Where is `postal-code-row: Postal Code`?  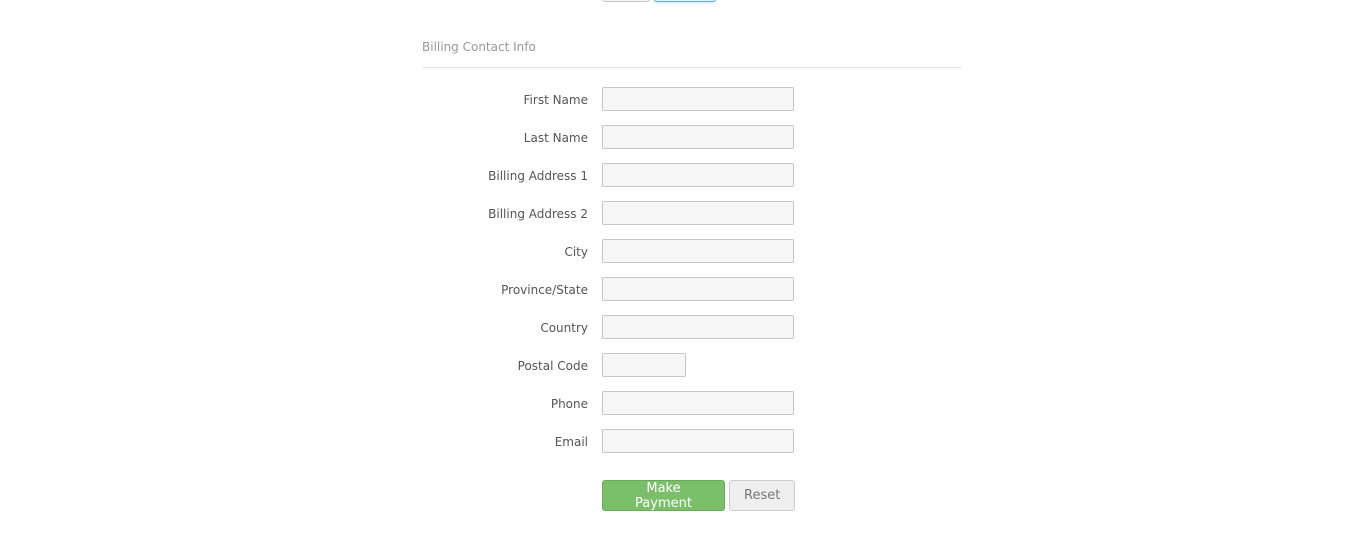 postal-code-row: Postal Code is located at coordinates (692, 372).